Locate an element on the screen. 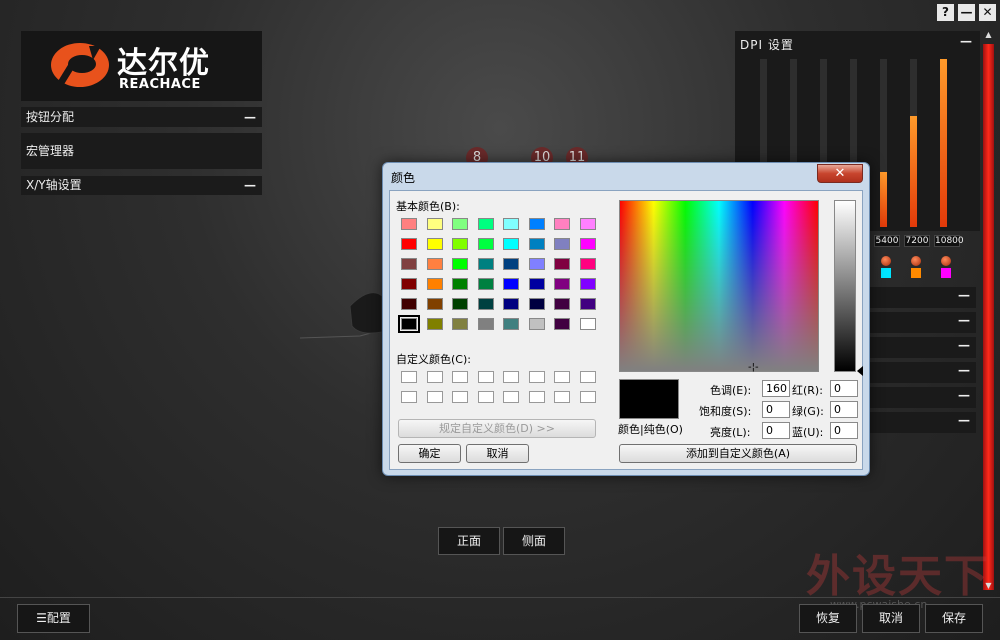 Image resolution: width=1000 pixels, height=640 pixels. luminance-field: 0 is located at coordinates (776, 430).